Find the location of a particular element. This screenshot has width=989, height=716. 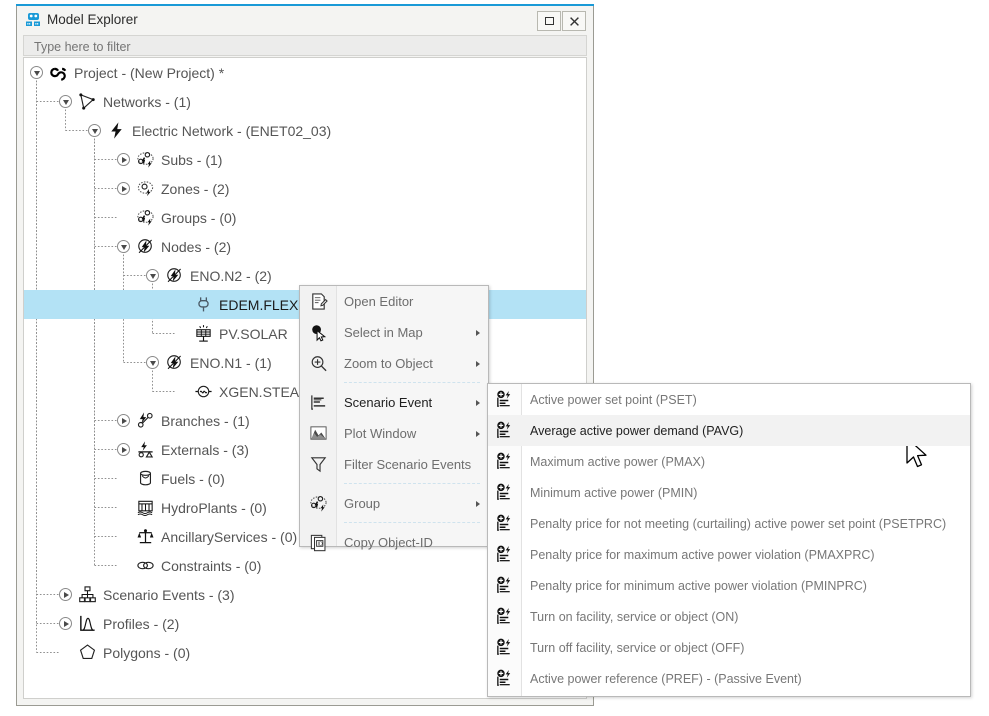

substation-icon is located at coordinates (145, 160).